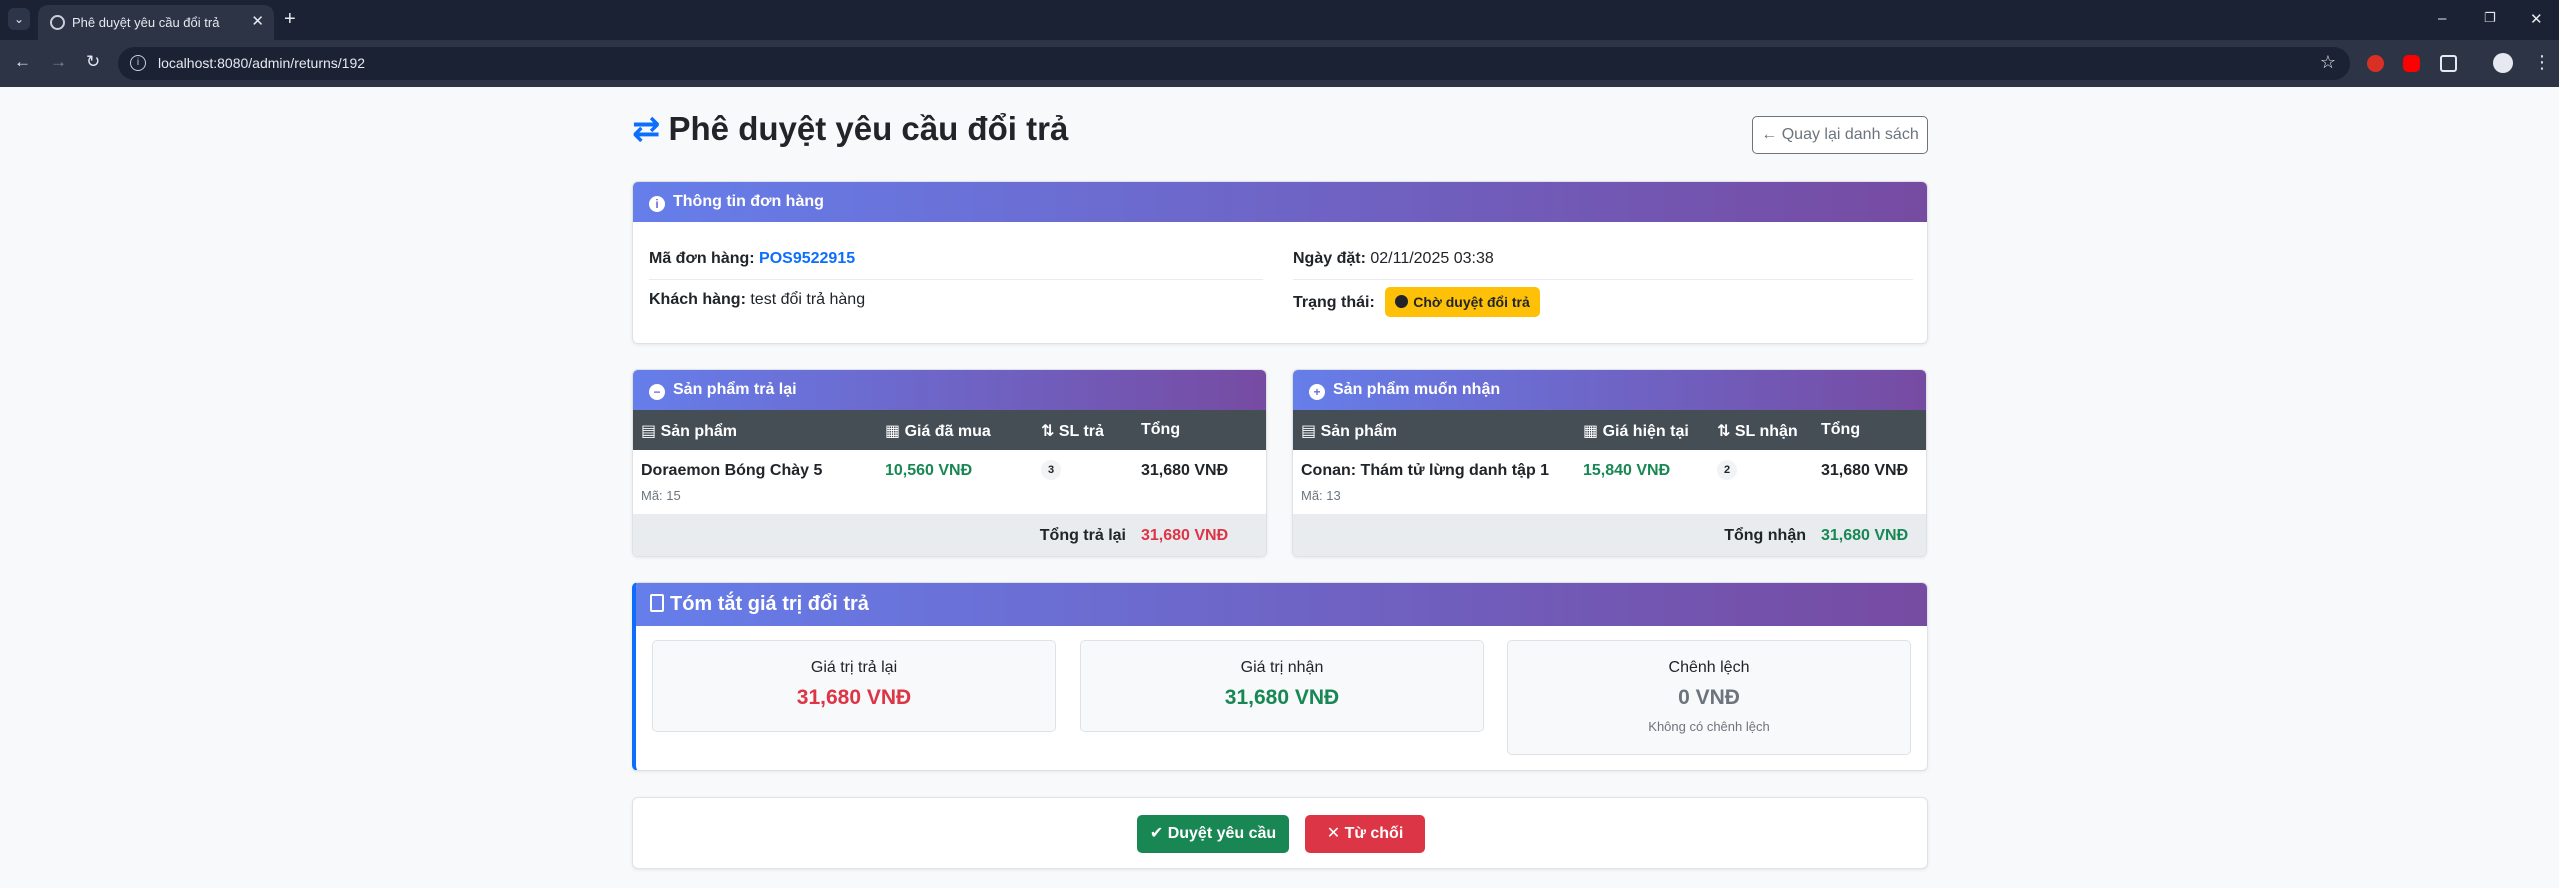 The width and height of the screenshot is (2559, 888). What do you see at coordinates (1609, 535) in the screenshot?
I see `received-table-footer: Tổng nhận 31,680 VNĐ` at bounding box center [1609, 535].